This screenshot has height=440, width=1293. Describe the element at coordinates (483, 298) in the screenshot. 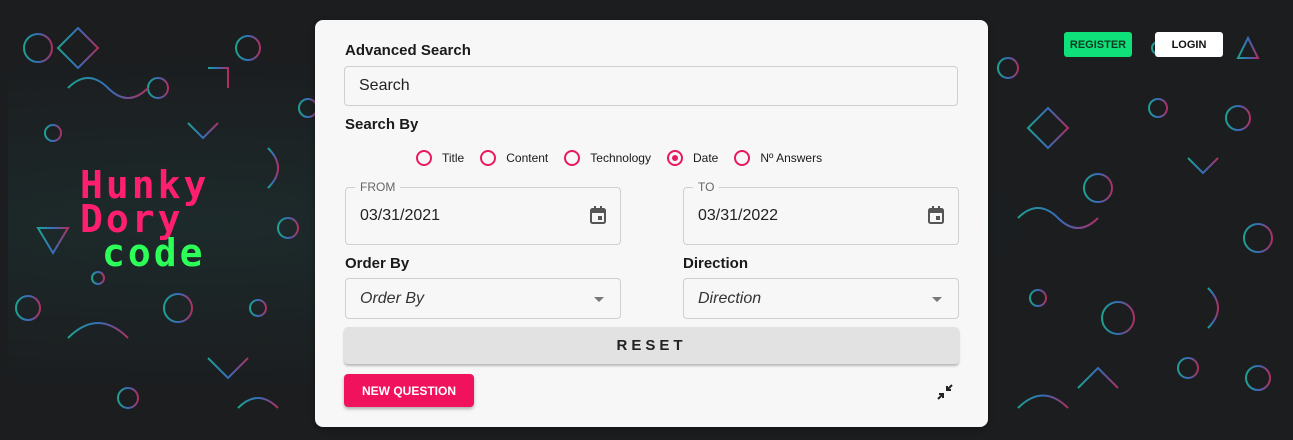

I see `order-by-select: Order By` at that location.